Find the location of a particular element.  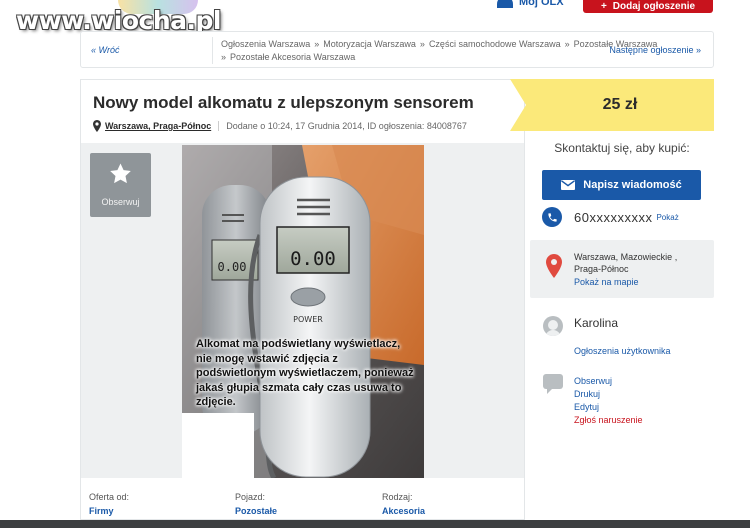

contact-title: Skontaktuj się, aby kupić: is located at coordinates (622, 148).